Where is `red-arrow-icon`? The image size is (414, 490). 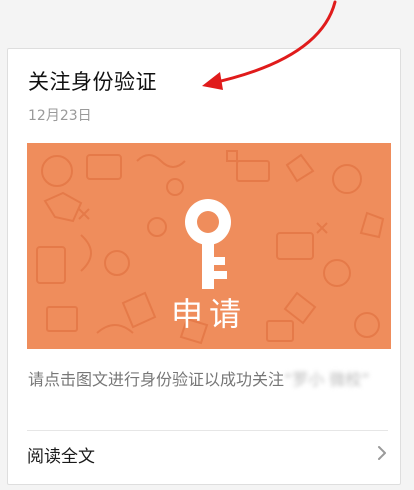
red-arrow-icon is located at coordinates (269, 45).